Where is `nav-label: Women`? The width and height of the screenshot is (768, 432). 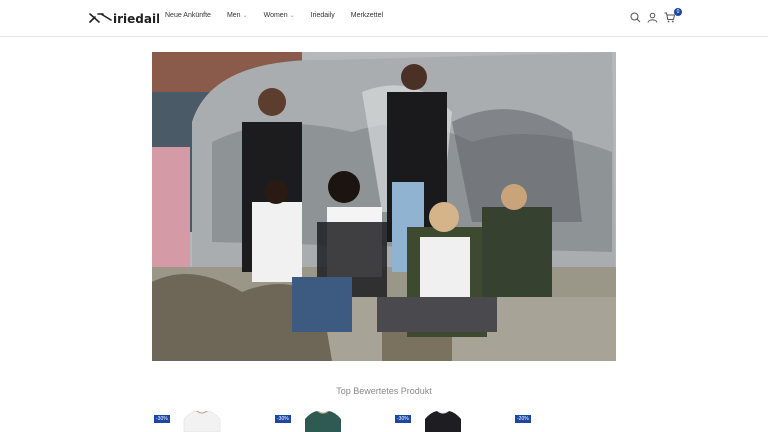 nav-label: Women is located at coordinates (275, 15).